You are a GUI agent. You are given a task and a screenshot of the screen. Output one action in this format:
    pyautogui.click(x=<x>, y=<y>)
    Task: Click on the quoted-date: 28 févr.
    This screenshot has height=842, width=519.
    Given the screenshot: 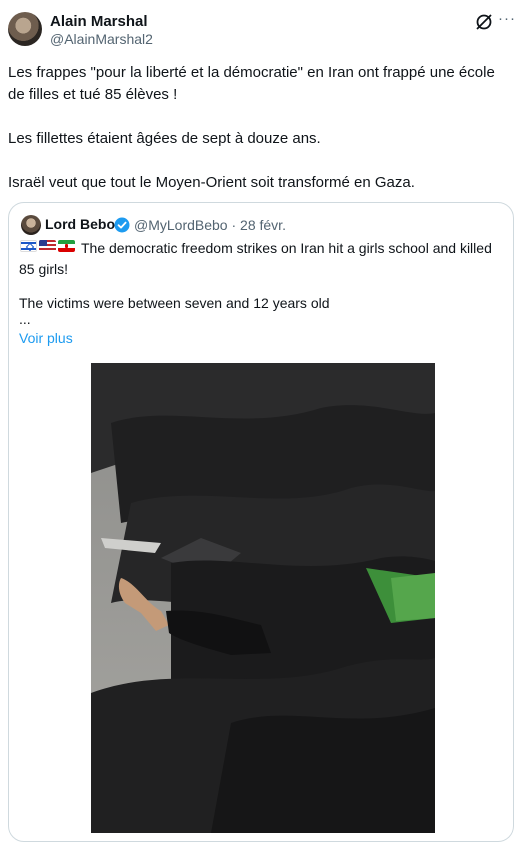 What is the action you would take?
    pyautogui.click(x=263, y=225)
    